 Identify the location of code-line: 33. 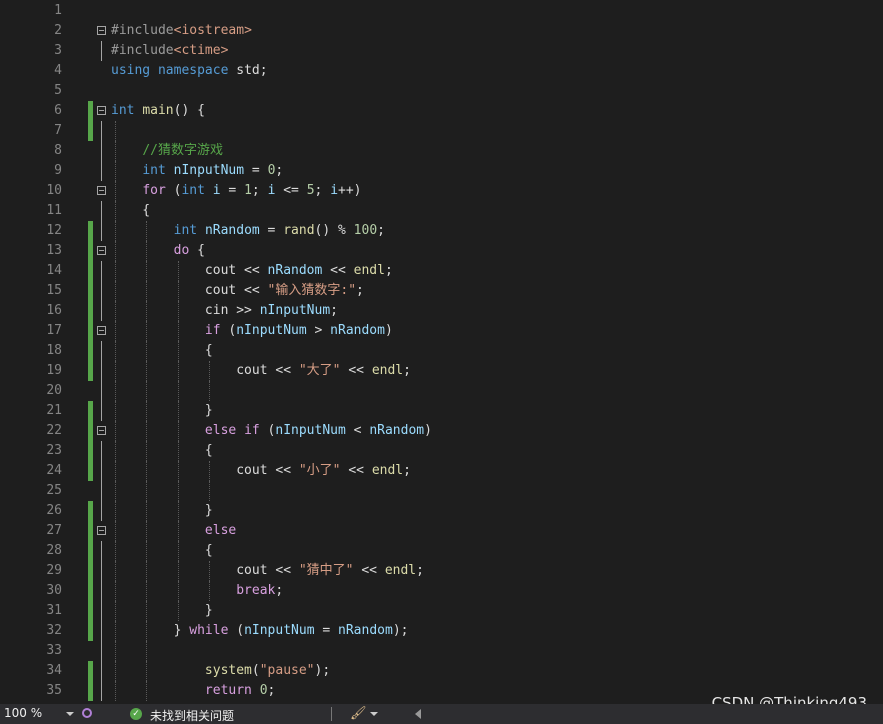
(441, 651).